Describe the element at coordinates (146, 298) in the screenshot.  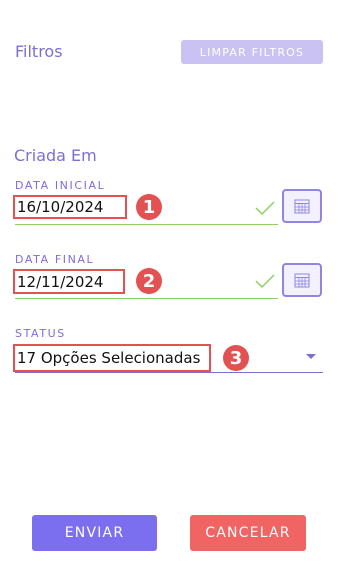
I see `end-date-underline` at that location.